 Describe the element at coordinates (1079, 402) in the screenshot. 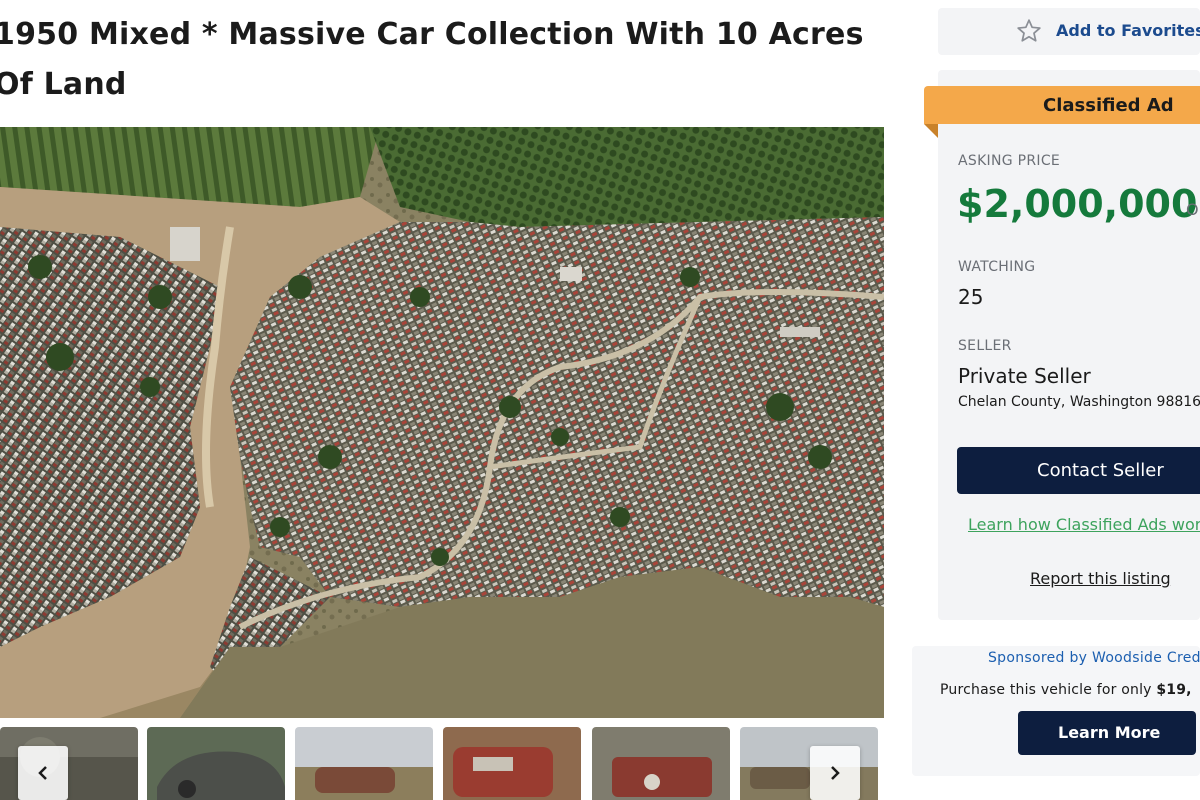

I see `seller-location: Chelan County, Washington 98816` at that location.